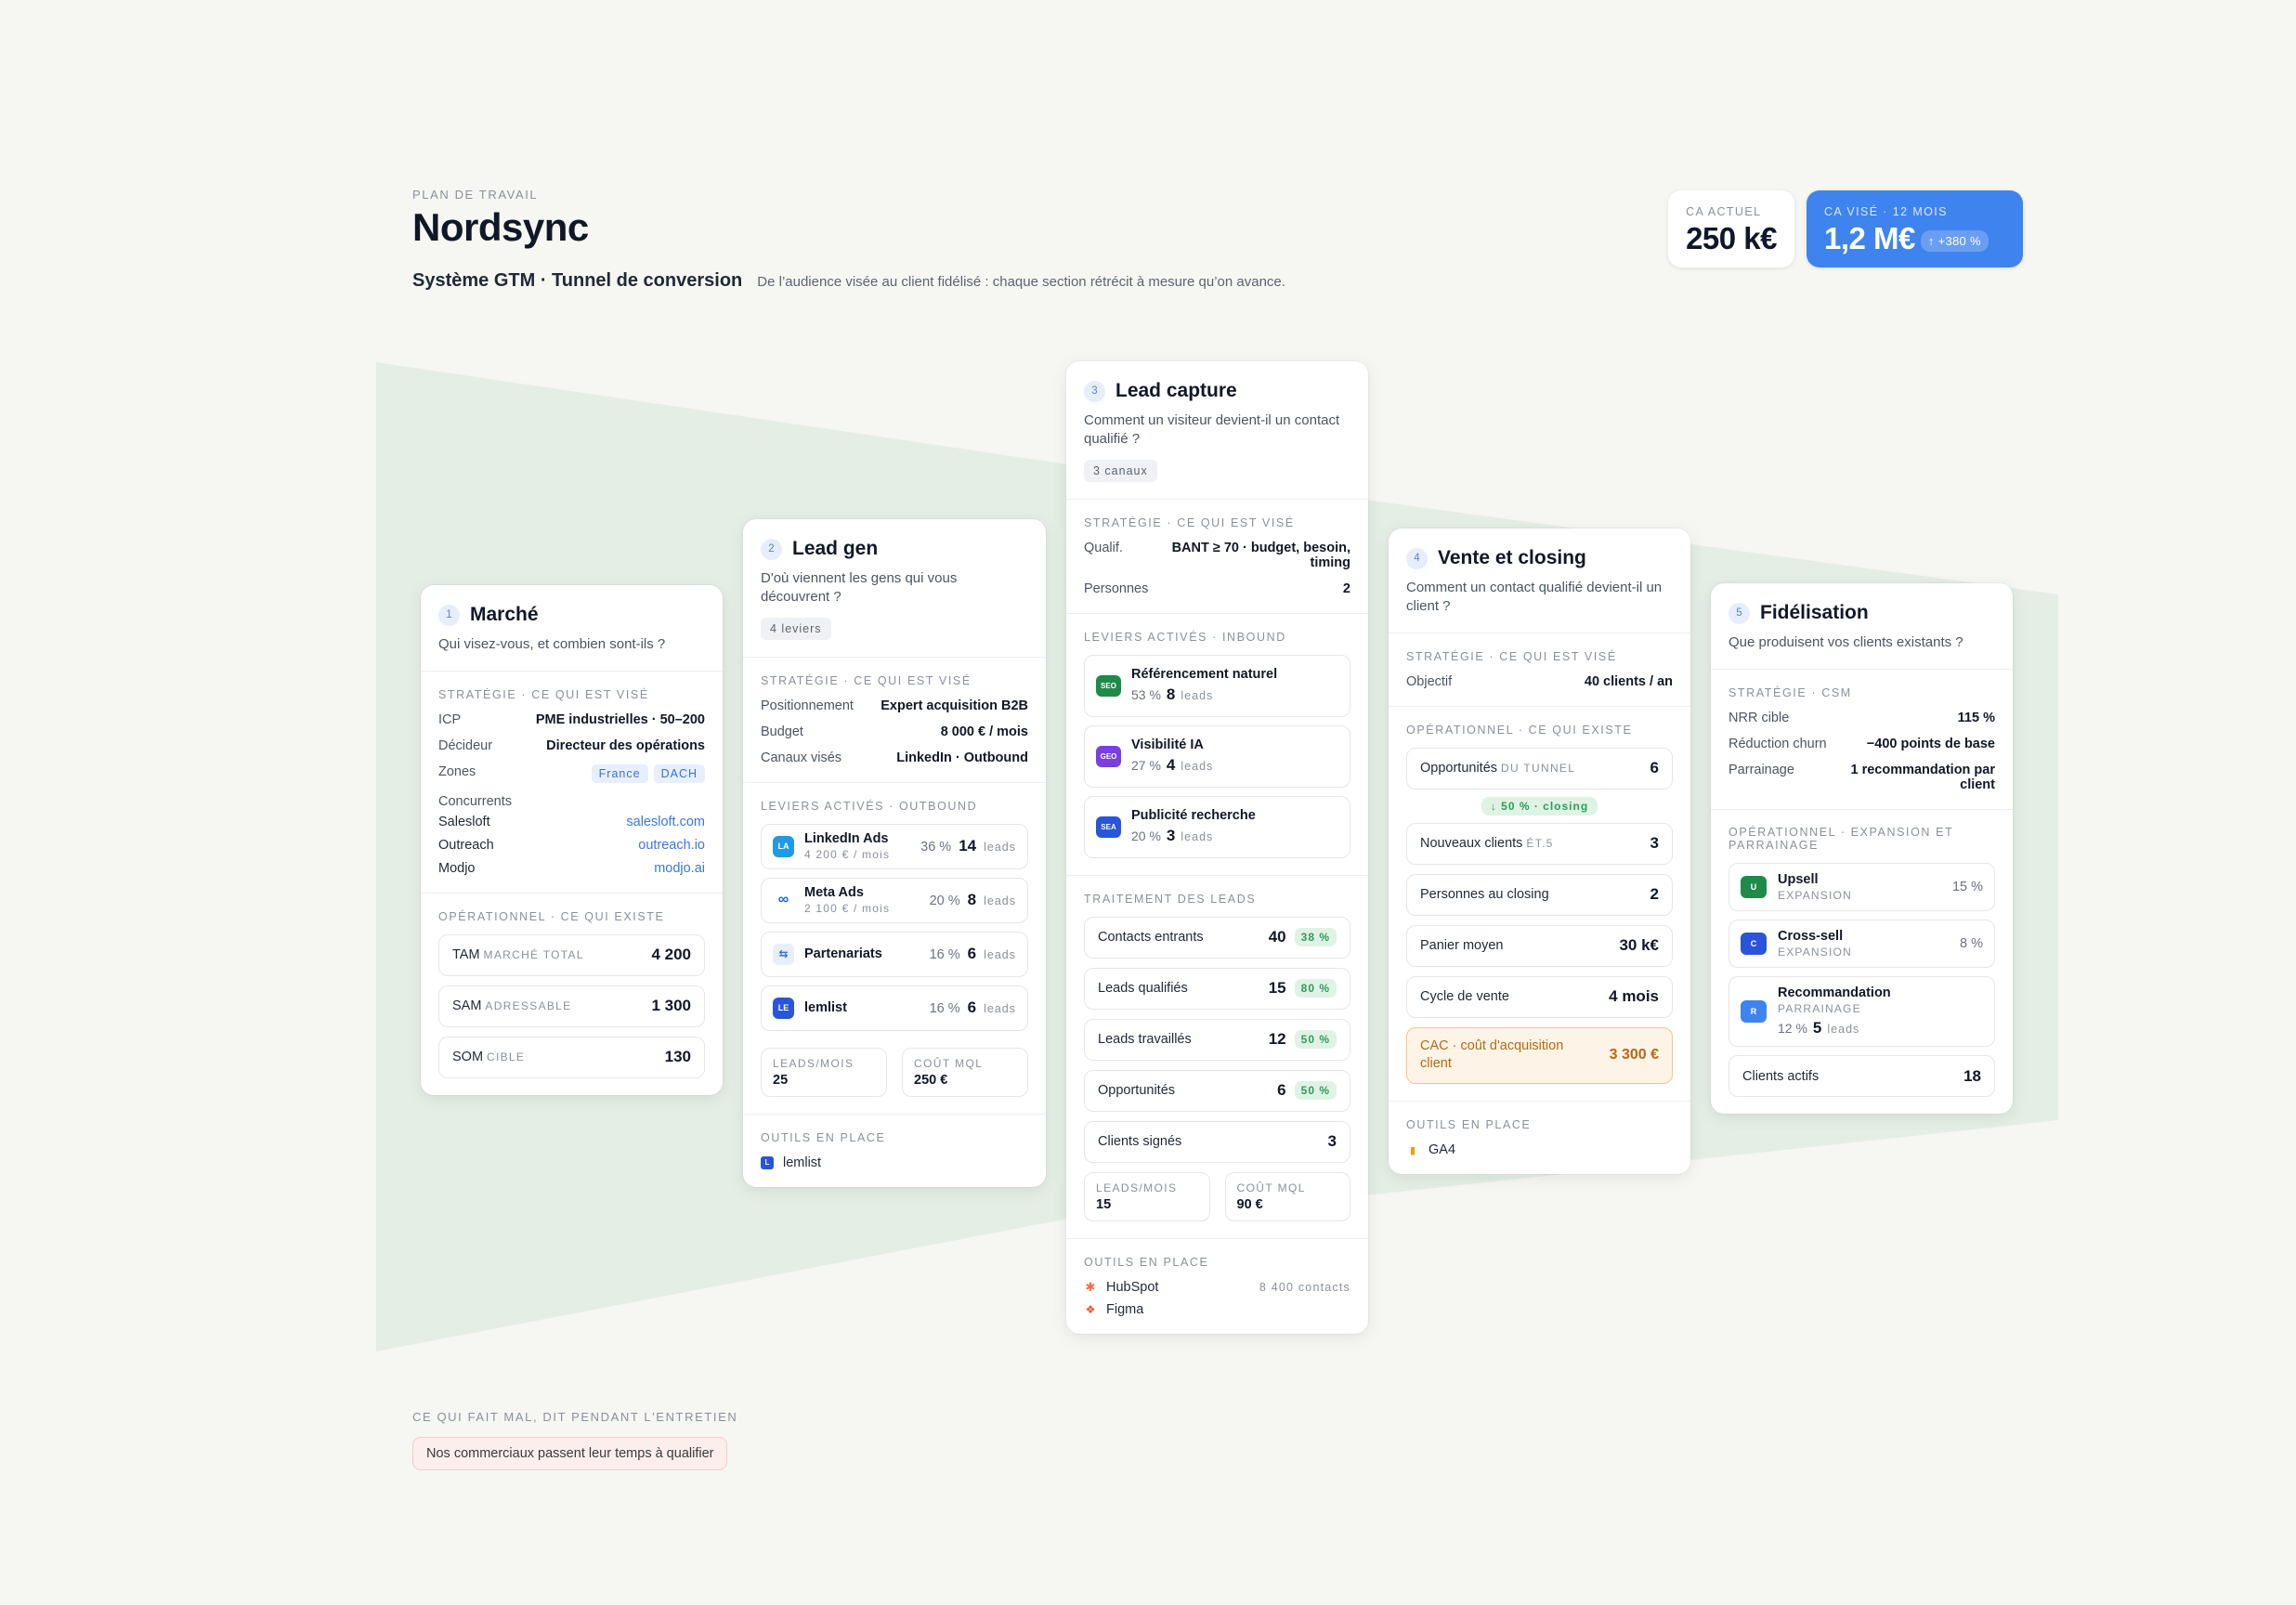 This screenshot has width=2296, height=1605. Describe the element at coordinates (457, 868) in the screenshot. I see `competitor-name: Modjo` at that location.